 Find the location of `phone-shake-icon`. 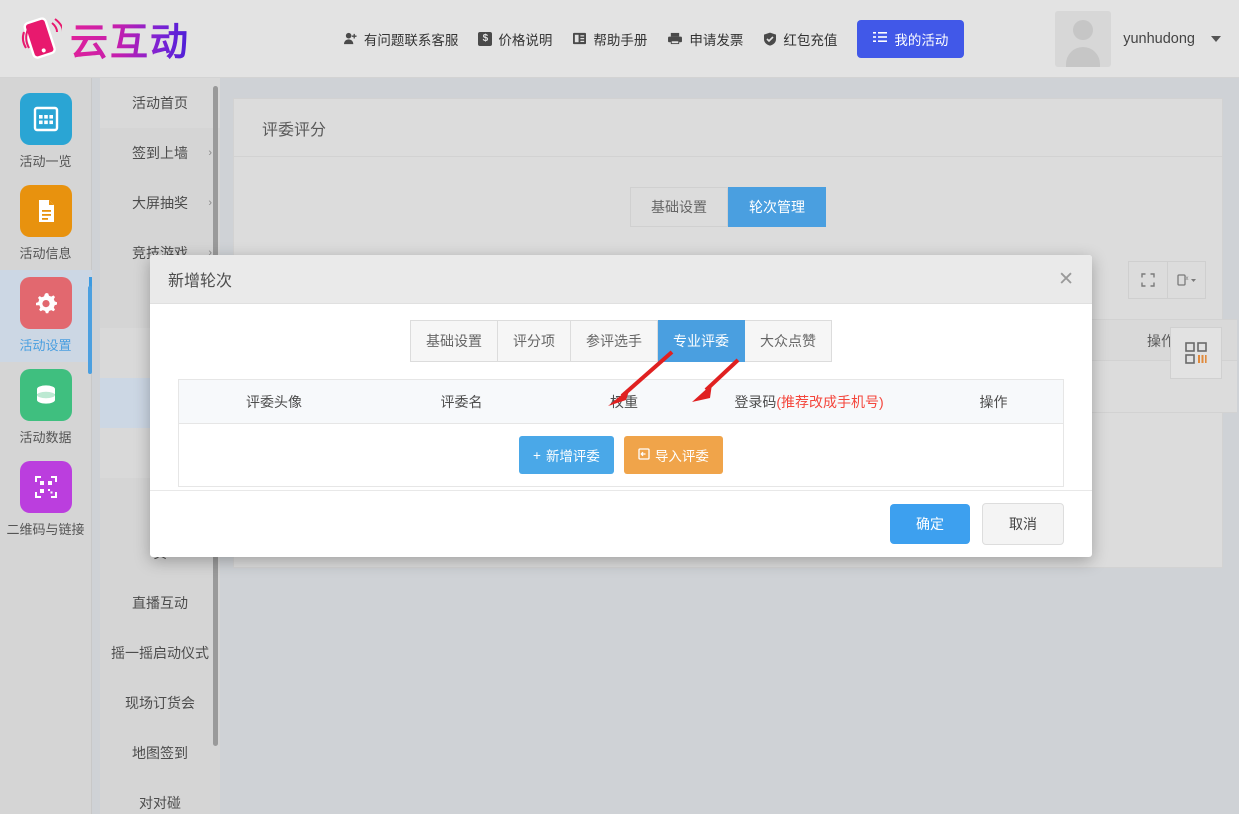

phone-shake-icon is located at coordinates (41, 39).